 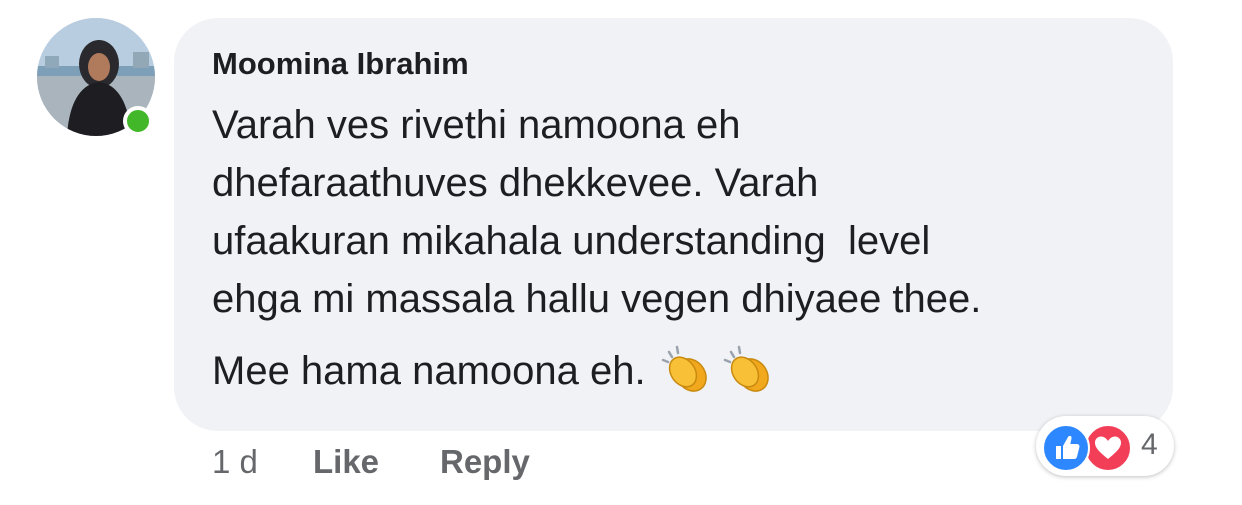 What do you see at coordinates (1066, 448) in the screenshot?
I see `like-reaction-icon` at bounding box center [1066, 448].